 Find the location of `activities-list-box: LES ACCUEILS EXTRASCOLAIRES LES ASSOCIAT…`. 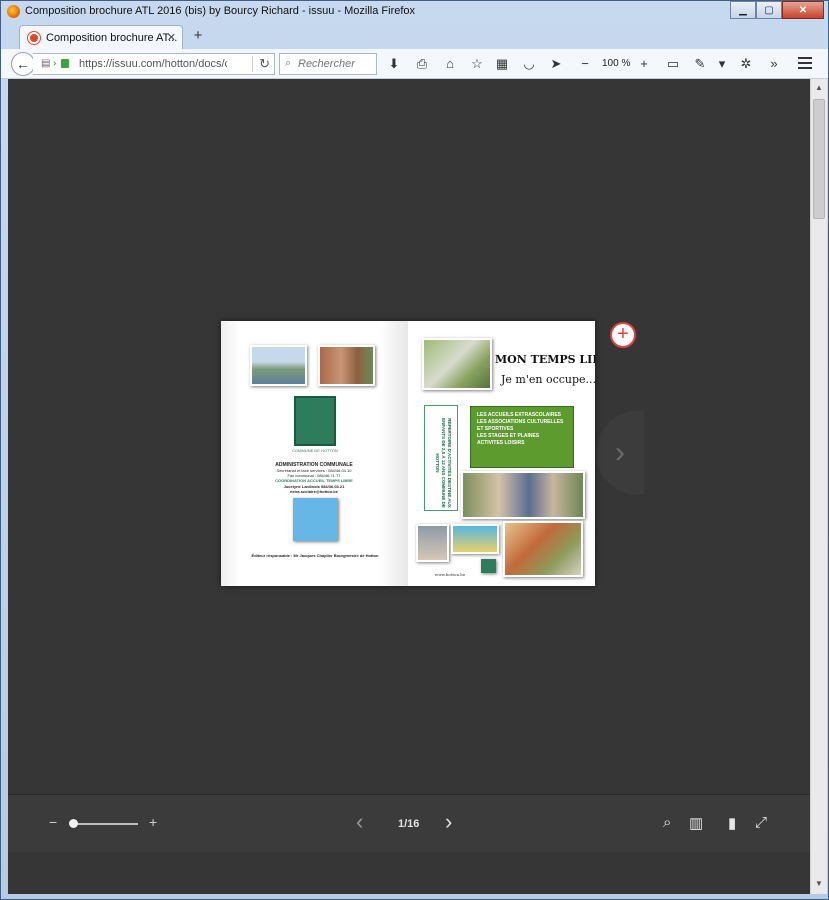

activities-list-box: LES ACCUEILS EXTRASCOLAIRES LES ASSOCIAT… is located at coordinates (522, 437).